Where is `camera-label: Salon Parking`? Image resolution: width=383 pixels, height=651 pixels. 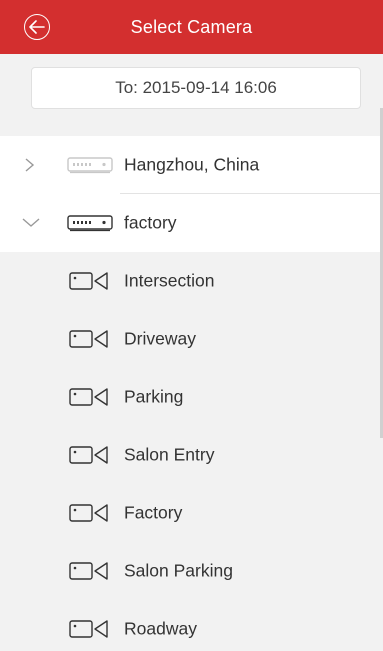 camera-label: Salon Parking is located at coordinates (178, 570).